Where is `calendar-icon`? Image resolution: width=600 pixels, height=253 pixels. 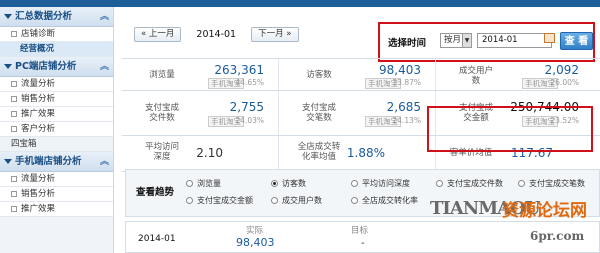
calendar-icon is located at coordinates (549, 38).